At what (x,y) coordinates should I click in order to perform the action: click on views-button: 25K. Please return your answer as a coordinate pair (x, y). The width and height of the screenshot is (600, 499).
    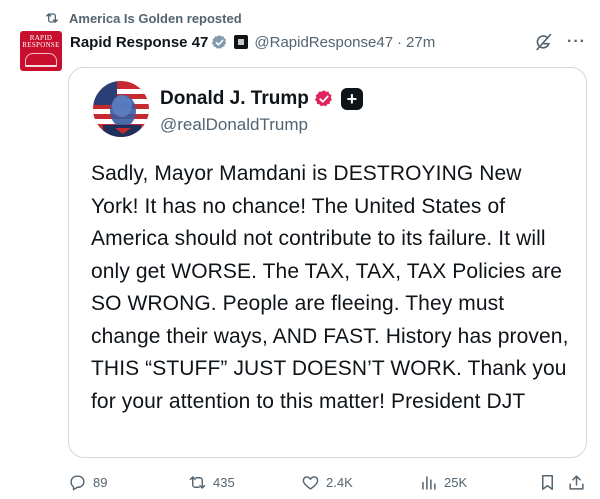
    Looking at the image, I should click on (443, 482).